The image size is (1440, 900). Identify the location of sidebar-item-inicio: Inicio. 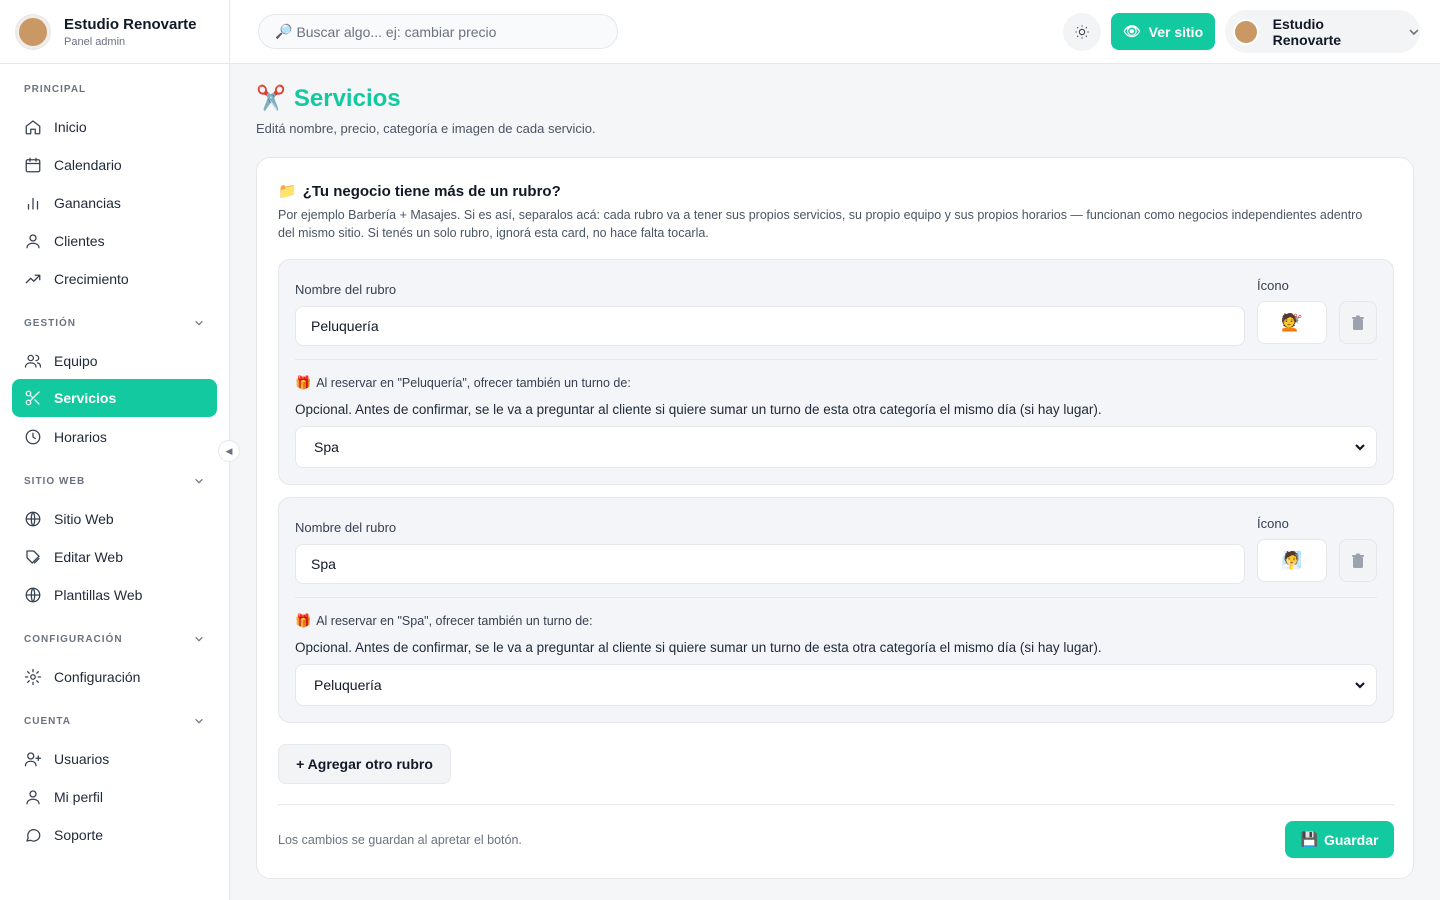
(114, 127).